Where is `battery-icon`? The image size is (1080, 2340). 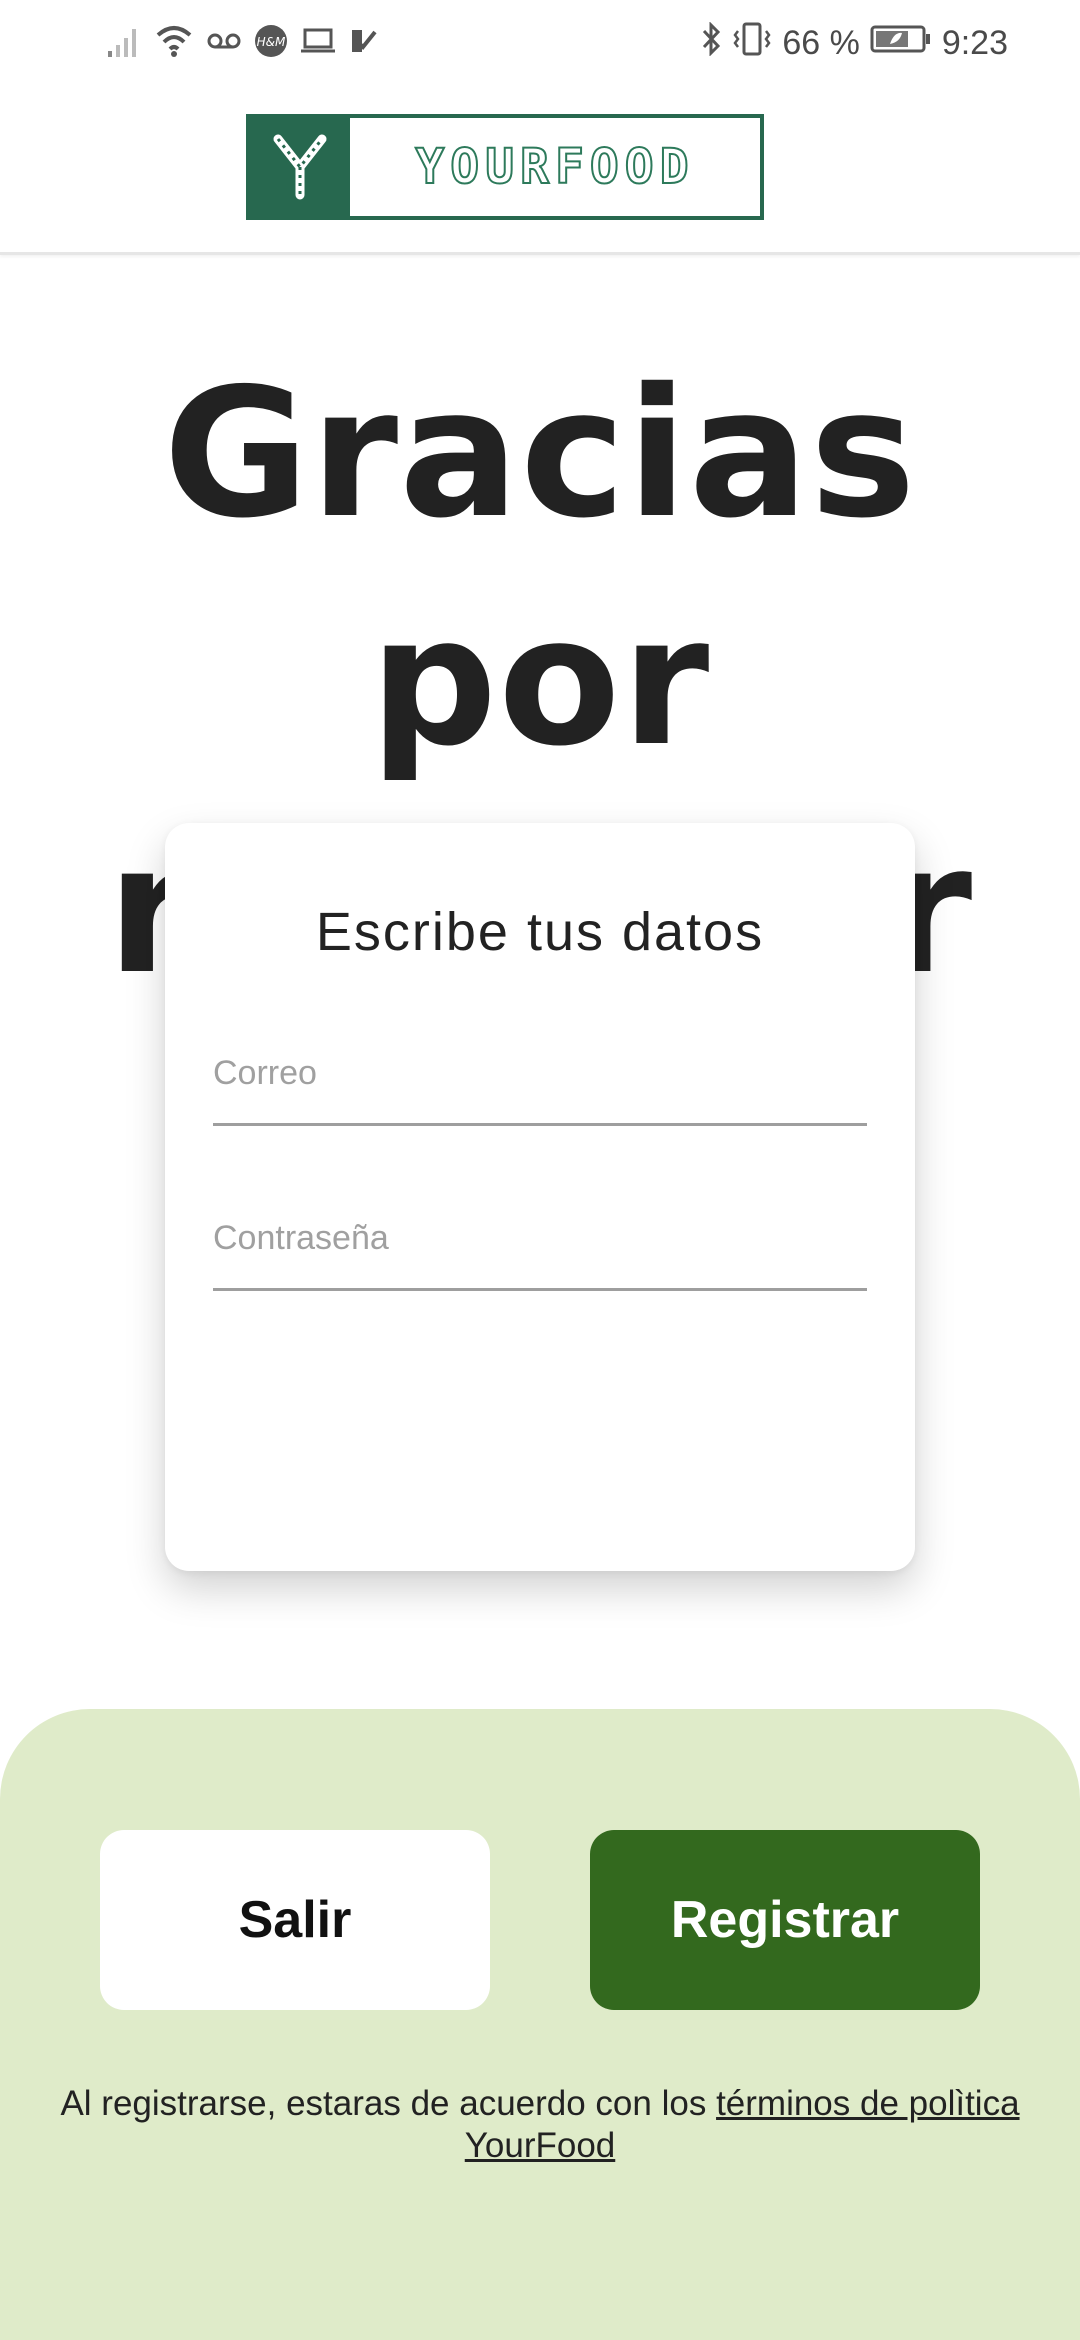 battery-icon is located at coordinates (901, 43).